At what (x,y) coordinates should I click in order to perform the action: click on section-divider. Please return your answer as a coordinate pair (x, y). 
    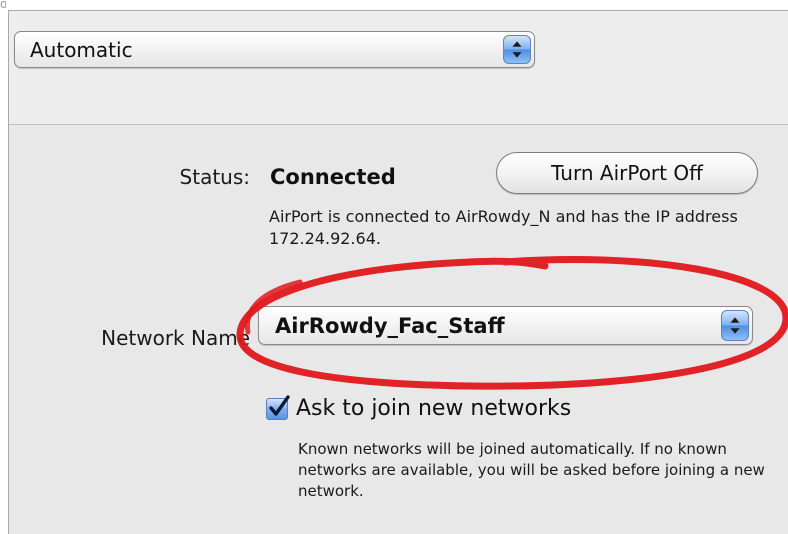
    Looking at the image, I should click on (398, 124).